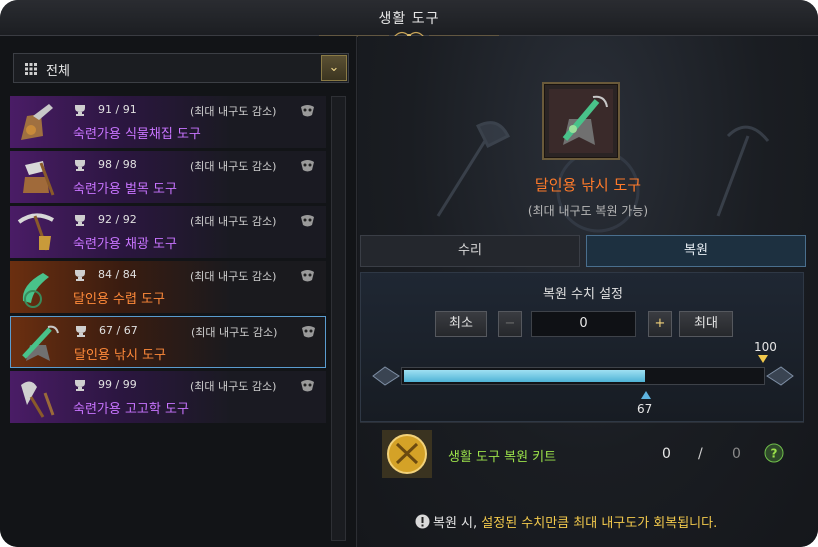  I want to click on slider-right-cap-icon, so click(780, 376).